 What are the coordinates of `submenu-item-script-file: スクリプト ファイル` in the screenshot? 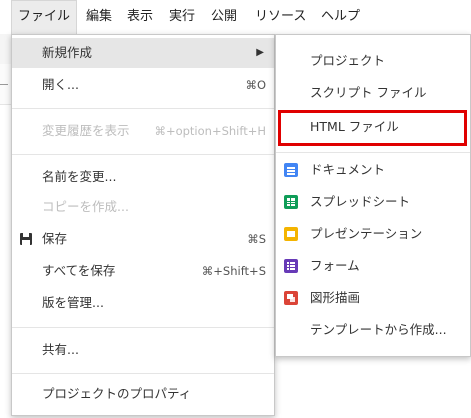 It's located at (373, 93).